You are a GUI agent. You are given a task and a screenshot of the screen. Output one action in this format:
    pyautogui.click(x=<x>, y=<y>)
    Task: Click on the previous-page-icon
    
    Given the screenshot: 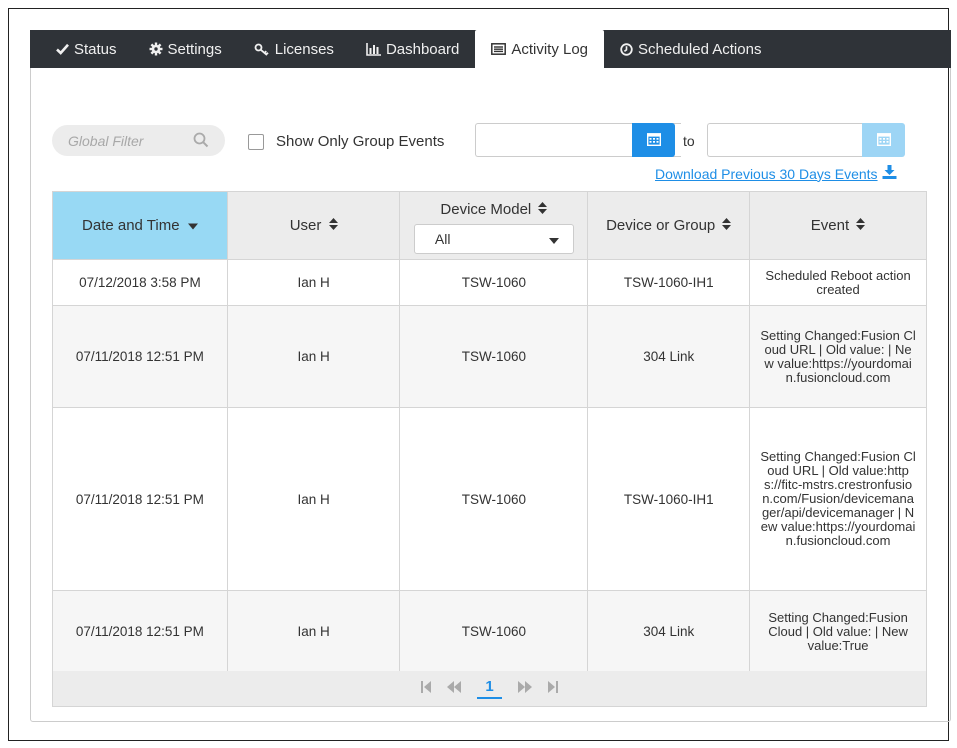 What is the action you would take?
    pyautogui.click(x=454, y=688)
    